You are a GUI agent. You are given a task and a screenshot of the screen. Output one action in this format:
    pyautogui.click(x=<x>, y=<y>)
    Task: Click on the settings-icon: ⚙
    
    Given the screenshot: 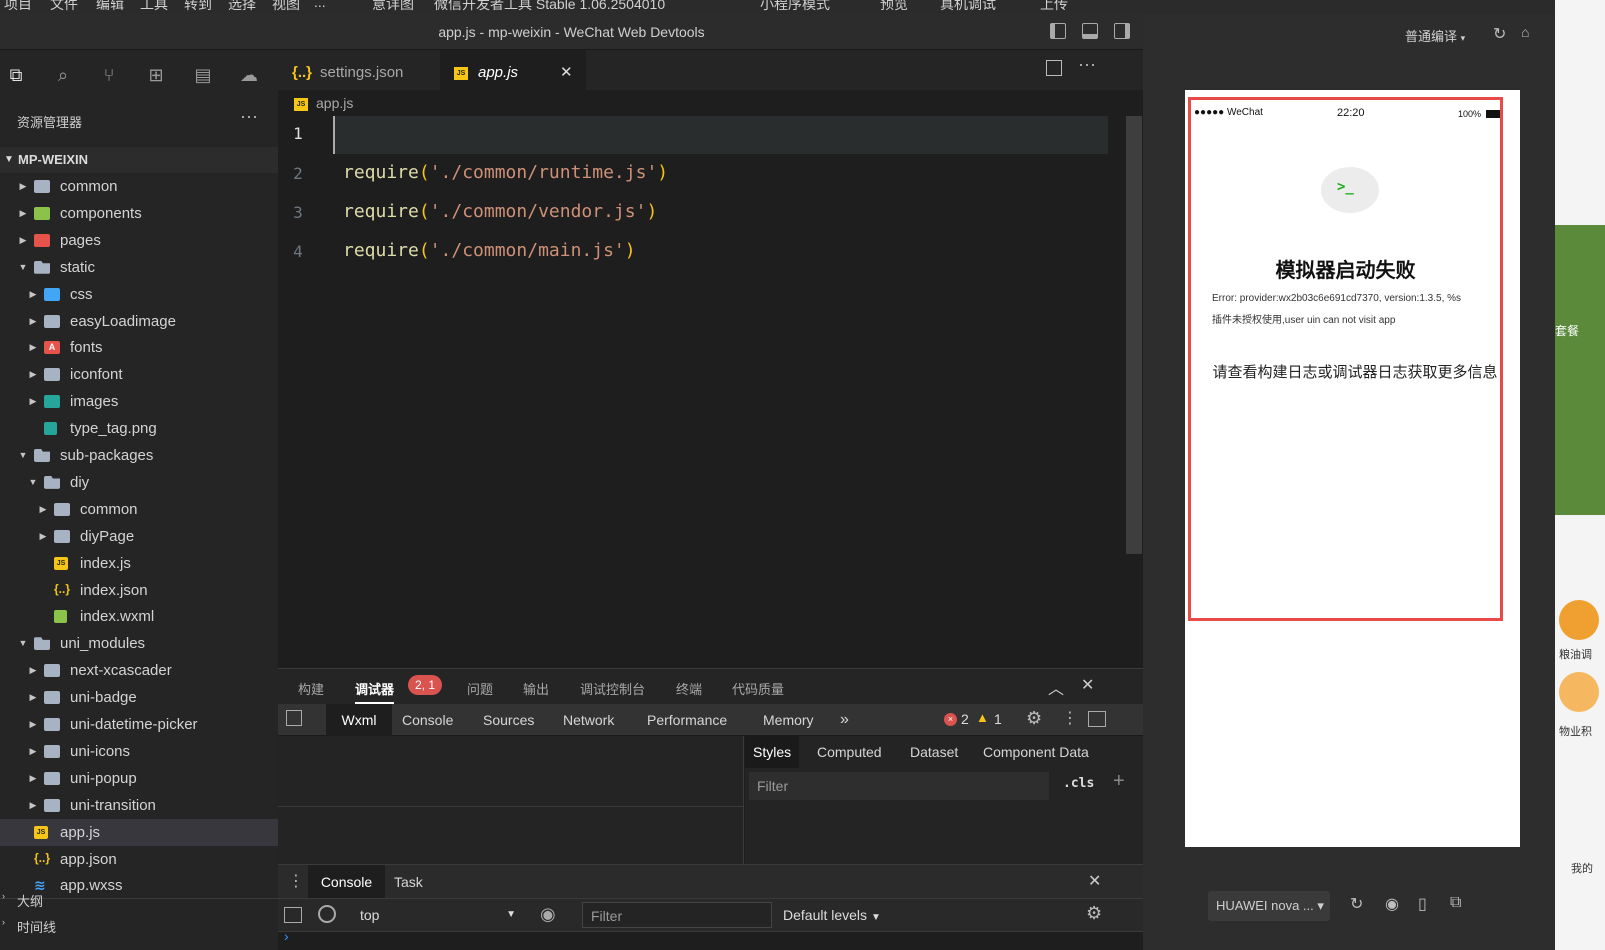 What is the action you would take?
    pyautogui.click(x=1034, y=718)
    